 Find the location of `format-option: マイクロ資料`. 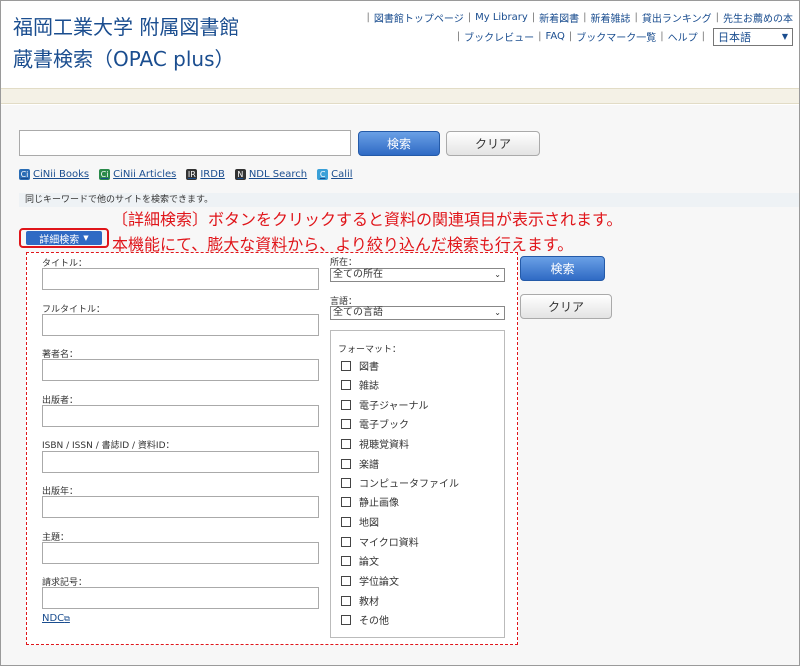

format-option: マイクロ資料 is located at coordinates (380, 541).